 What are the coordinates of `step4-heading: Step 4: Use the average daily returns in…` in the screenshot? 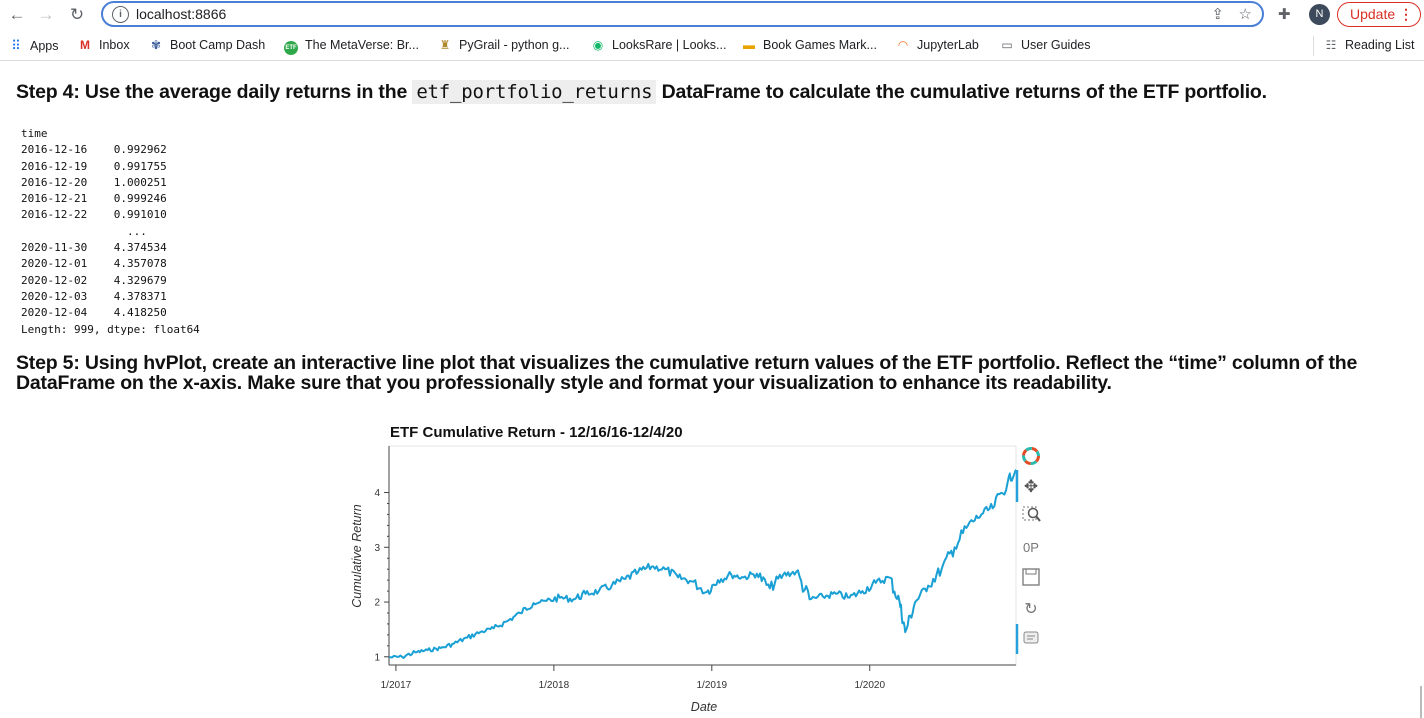 It's located at (641, 92).